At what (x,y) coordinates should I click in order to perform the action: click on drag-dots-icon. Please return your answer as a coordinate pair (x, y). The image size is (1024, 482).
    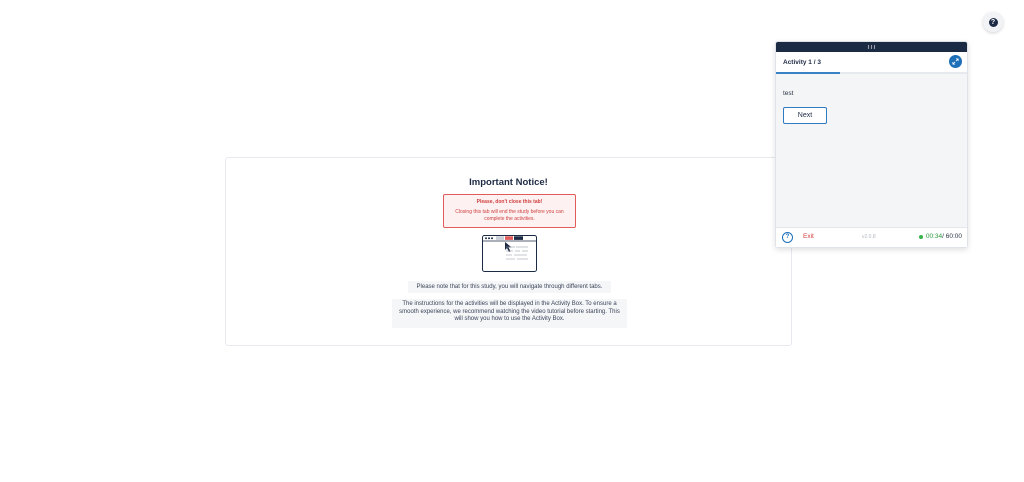
    Looking at the image, I should click on (871, 47).